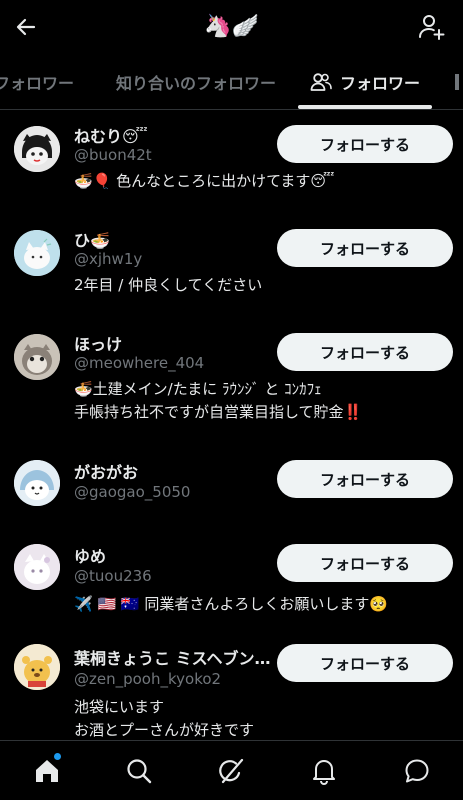 Image resolution: width=463 pixels, height=800 pixels. I want to click on tab-bar: フォロワー 知り合いのフォロワー フォロワー, so click(231, 82).